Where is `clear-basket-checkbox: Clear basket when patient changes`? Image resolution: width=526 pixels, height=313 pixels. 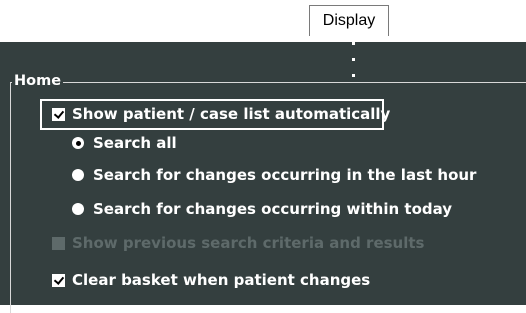
clear-basket-checkbox: Clear basket when patient changes is located at coordinates (211, 280).